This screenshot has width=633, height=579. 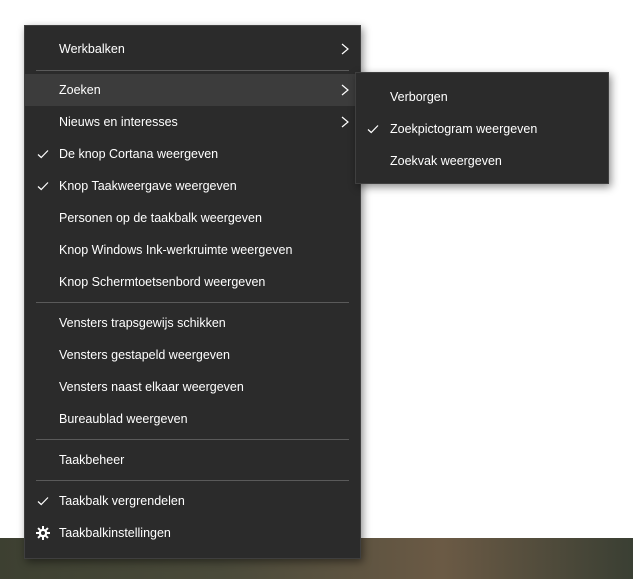 I want to click on menu-item-side-by-side-windows: Vensters naast elkaar weergeven, so click(x=192, y=387).